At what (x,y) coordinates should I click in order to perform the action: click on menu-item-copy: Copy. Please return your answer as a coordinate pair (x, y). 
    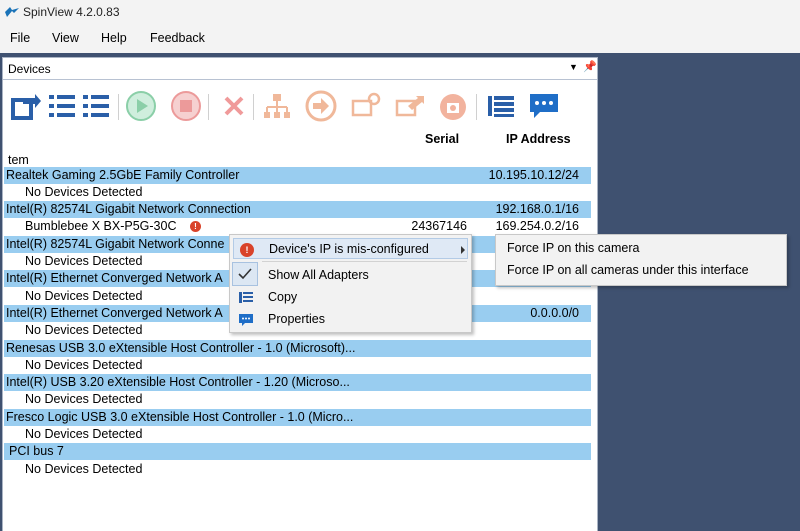
    Looking at the image, I should click on (350, 297).